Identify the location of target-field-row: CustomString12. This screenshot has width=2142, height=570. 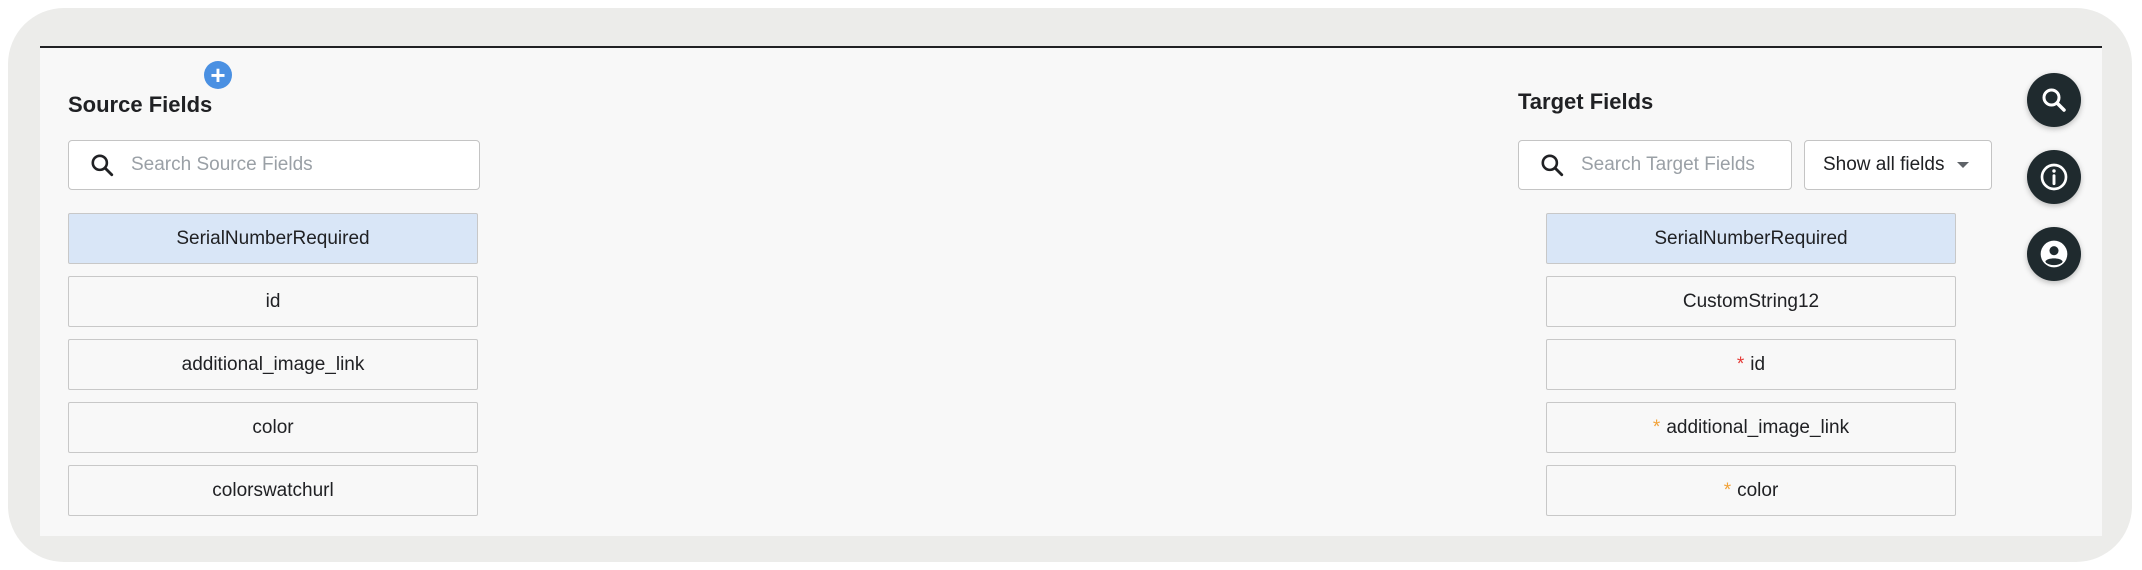
(1751, 301).